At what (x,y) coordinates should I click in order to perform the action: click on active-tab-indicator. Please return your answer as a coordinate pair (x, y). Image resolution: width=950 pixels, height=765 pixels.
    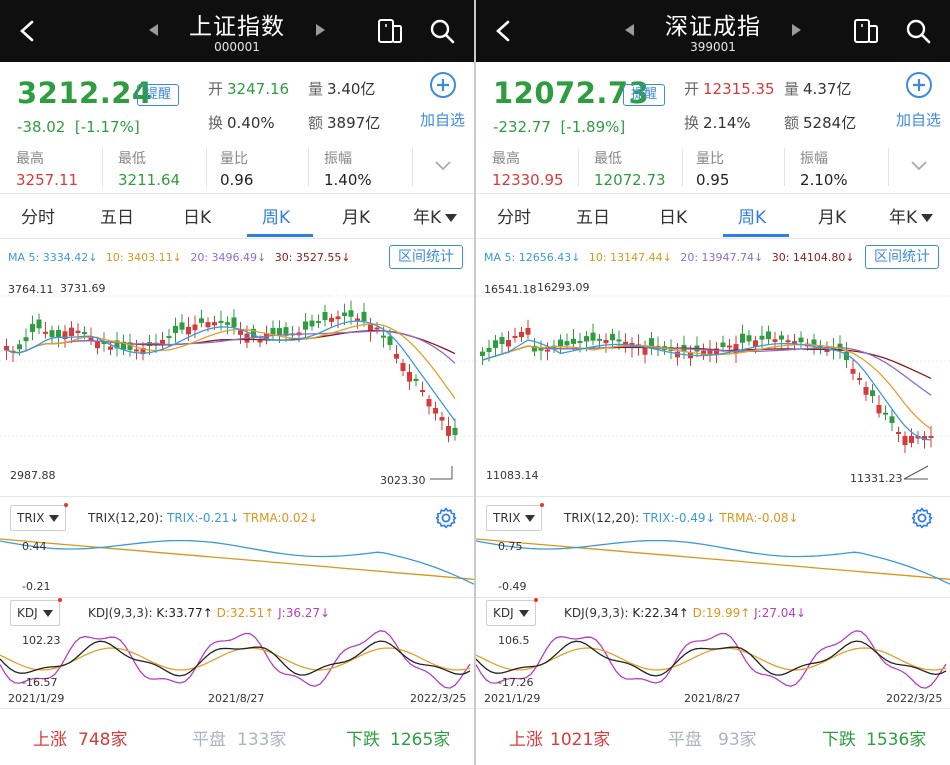
    Looking at the image, I should click on (756, 235).